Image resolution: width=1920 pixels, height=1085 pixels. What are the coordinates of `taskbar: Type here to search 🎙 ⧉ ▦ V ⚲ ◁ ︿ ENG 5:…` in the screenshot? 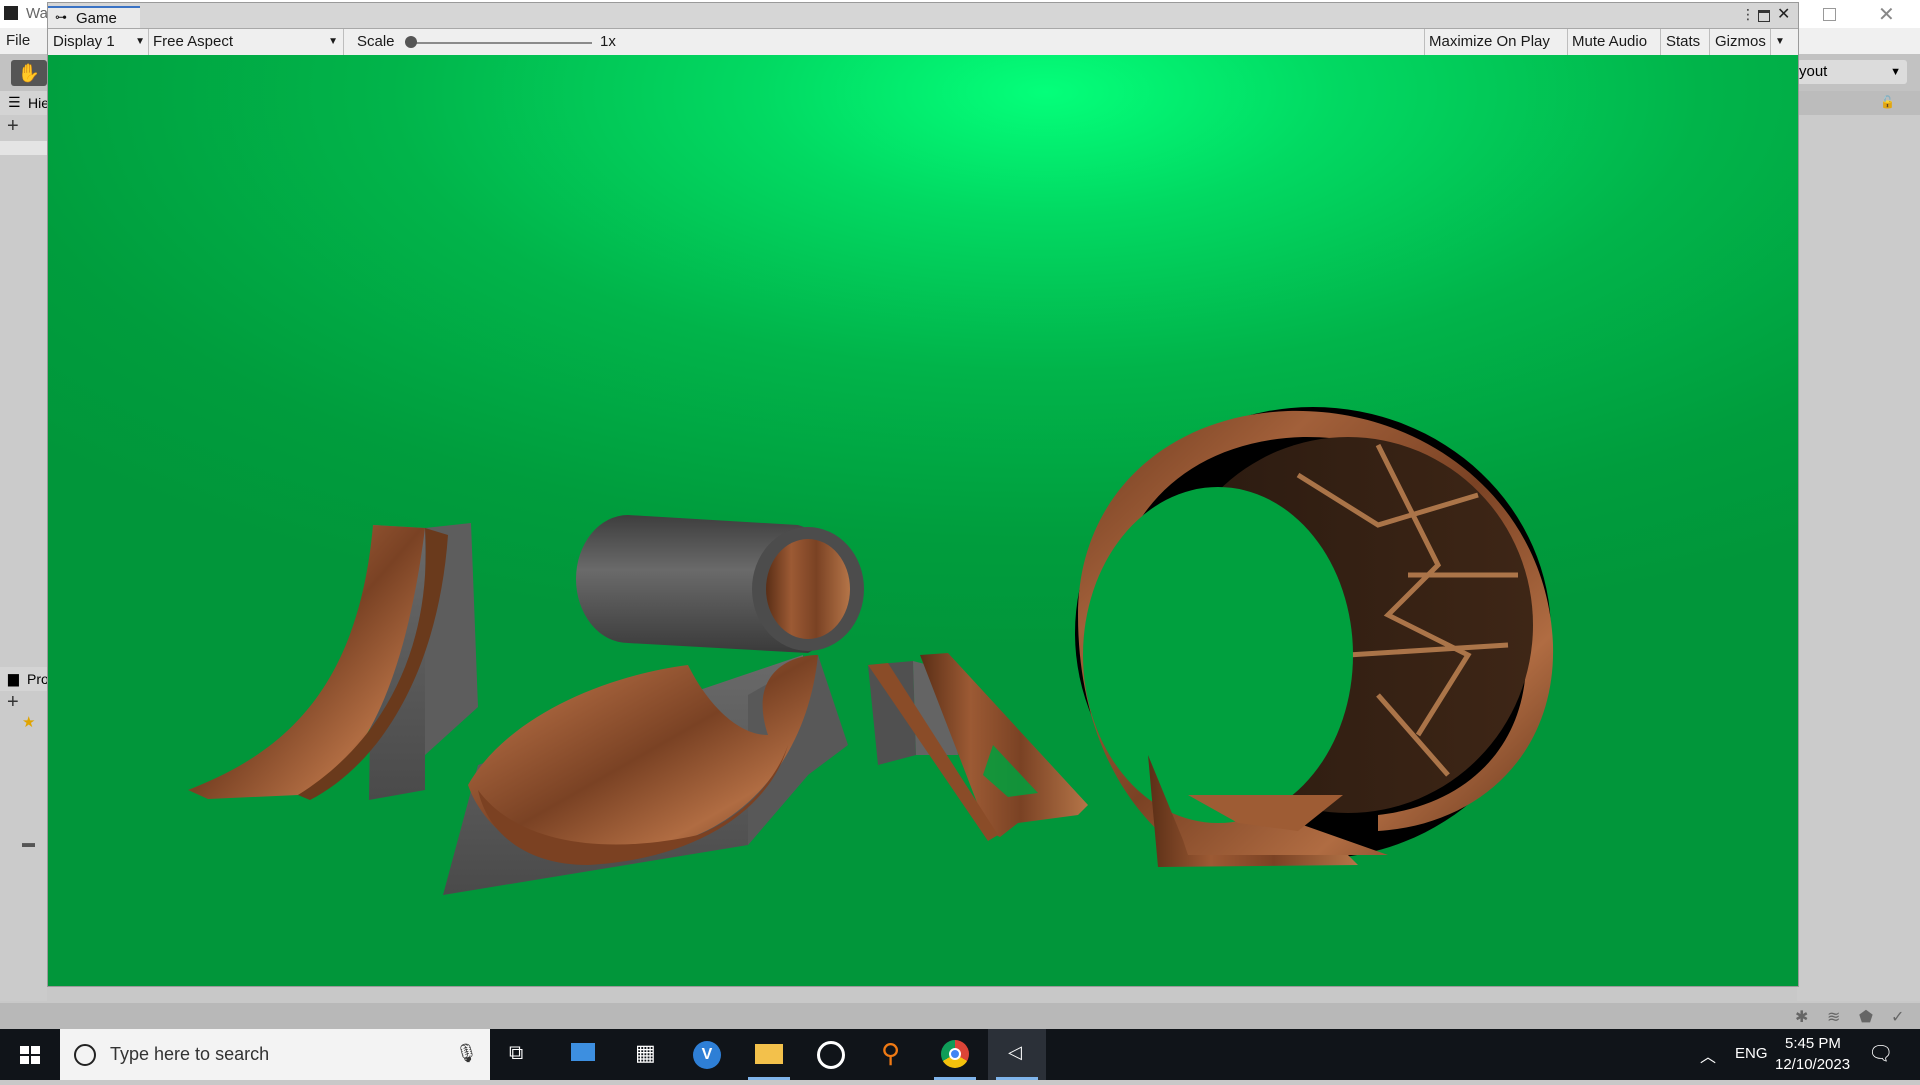 It's located at (960, 1054).